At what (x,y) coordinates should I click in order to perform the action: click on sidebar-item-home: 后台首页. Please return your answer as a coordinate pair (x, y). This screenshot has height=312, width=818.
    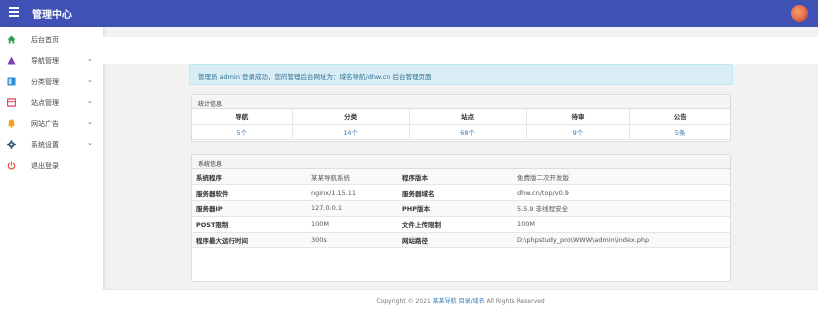
    Looking at the image, I should click on (51, 40).